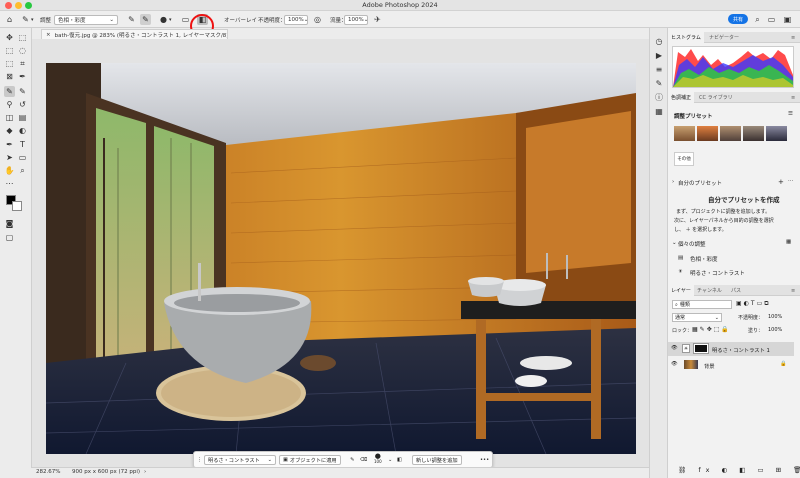 The width and height of the screenshot is (800, 478). I want to click on tab-navigator: ナビゲーター, so click(724, 37).